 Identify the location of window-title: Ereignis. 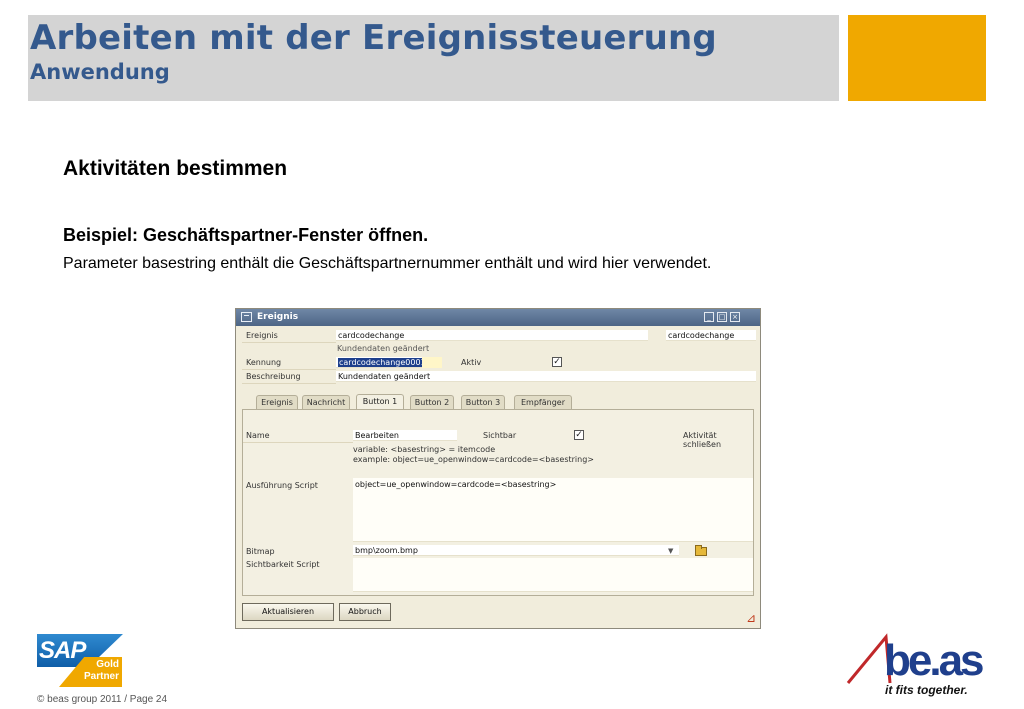
(278, 317).